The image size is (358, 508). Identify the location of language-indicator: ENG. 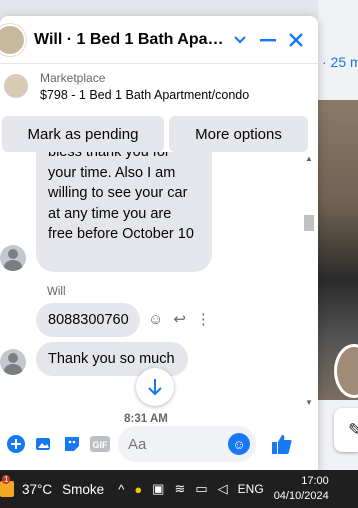
(251, 489).